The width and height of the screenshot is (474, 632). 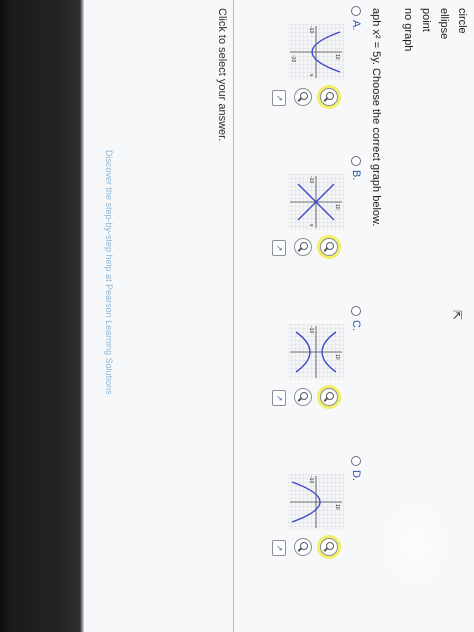 What do you see at coordinates (233, 316) in the screenshot?
I see `section-divider` at bounding box center [233, 316].